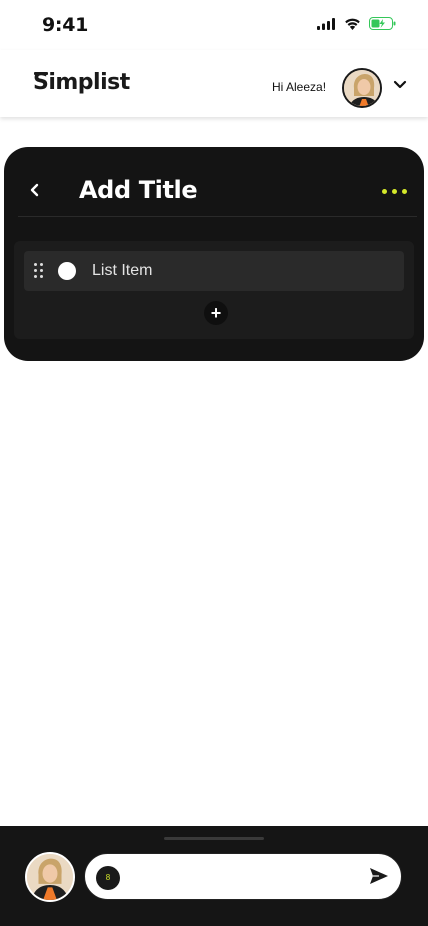 This screenshot has height=926, width=428. What do you see at coordinates (379, 876) in the screenshot?
I see `send-icon` at bounding box center [379, 876].